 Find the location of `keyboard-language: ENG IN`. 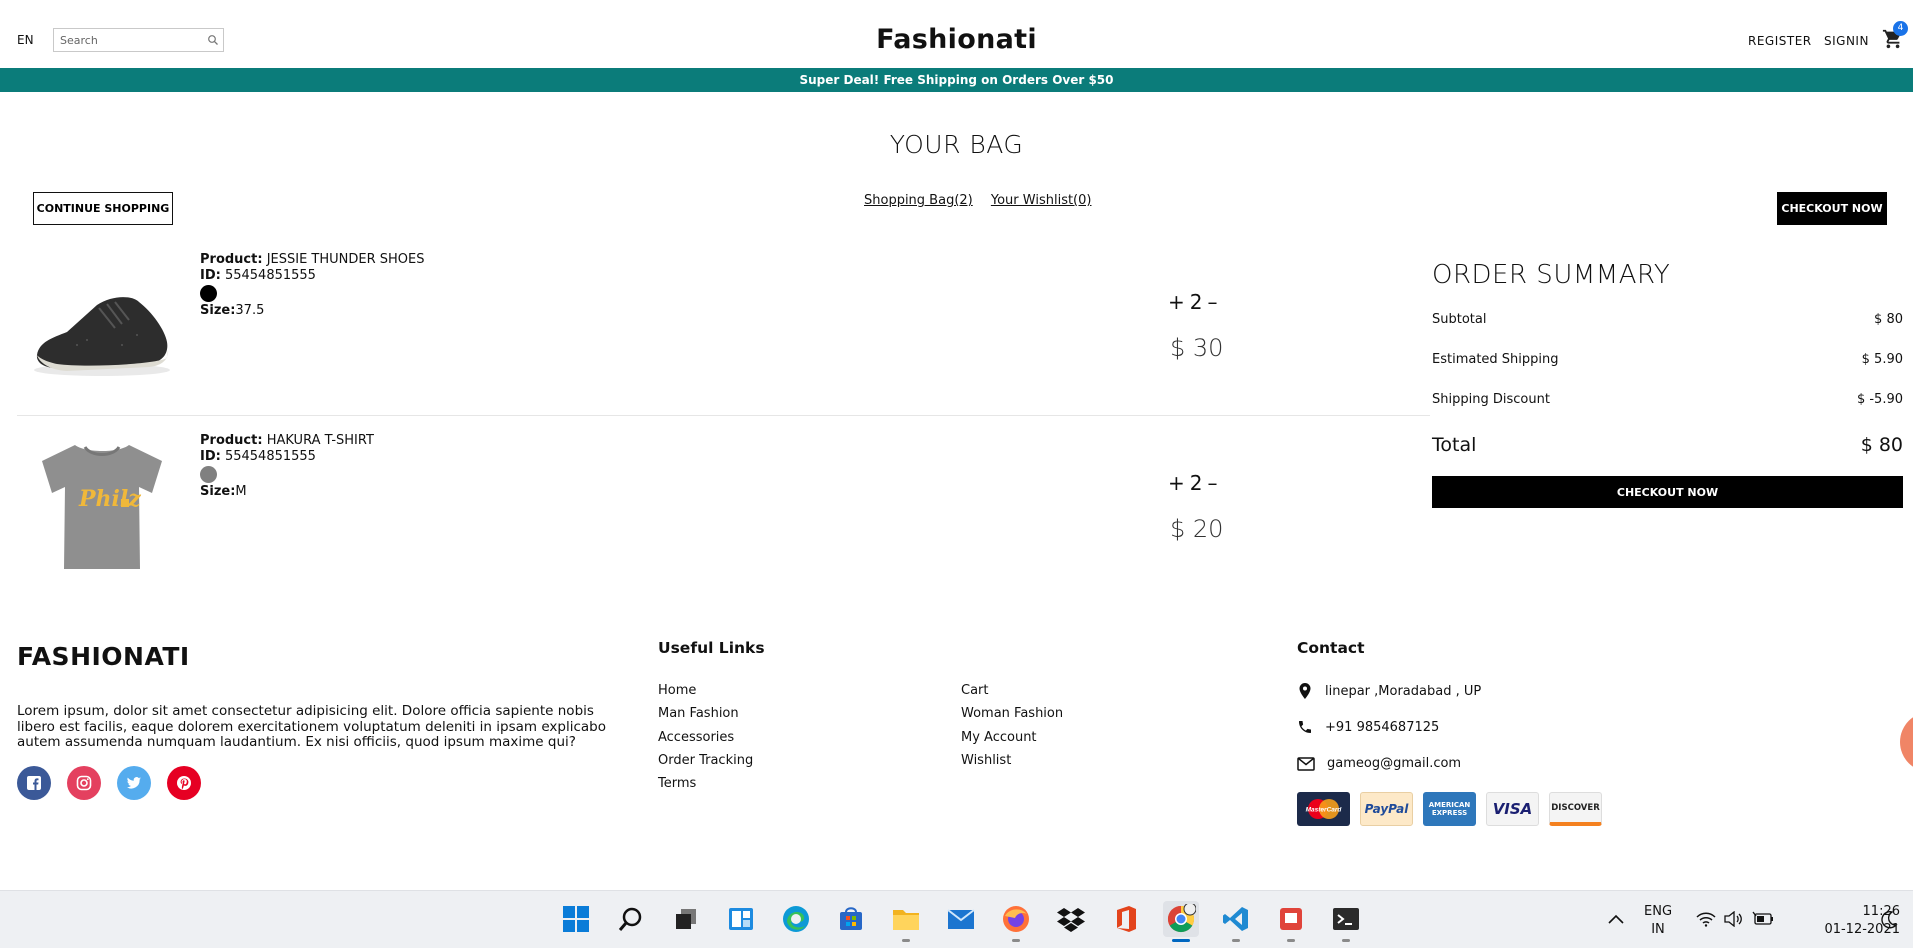

keyboard-language: ENG IN is located at coordinates (1658, 921).